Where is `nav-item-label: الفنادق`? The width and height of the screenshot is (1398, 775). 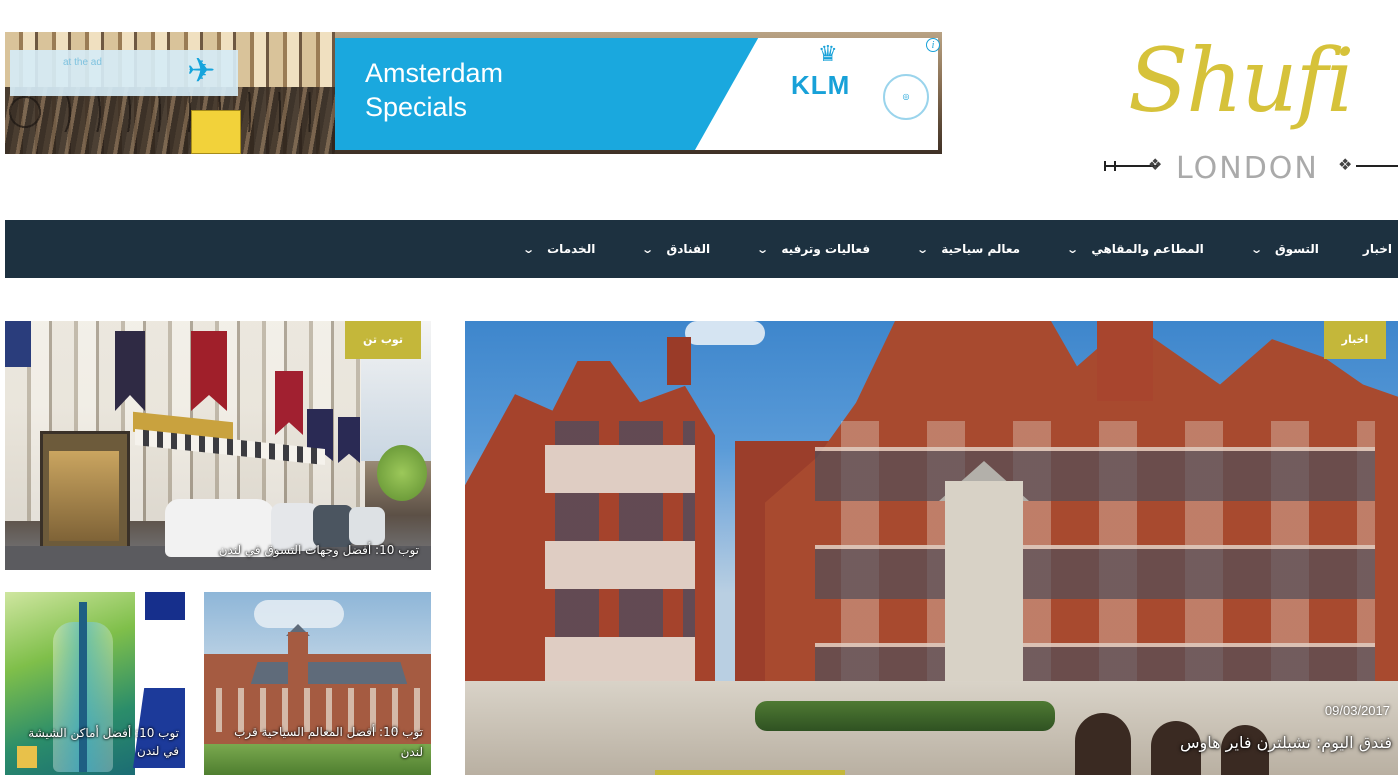
nav-item-label: الفنادق is located at coordinates (688, 249).